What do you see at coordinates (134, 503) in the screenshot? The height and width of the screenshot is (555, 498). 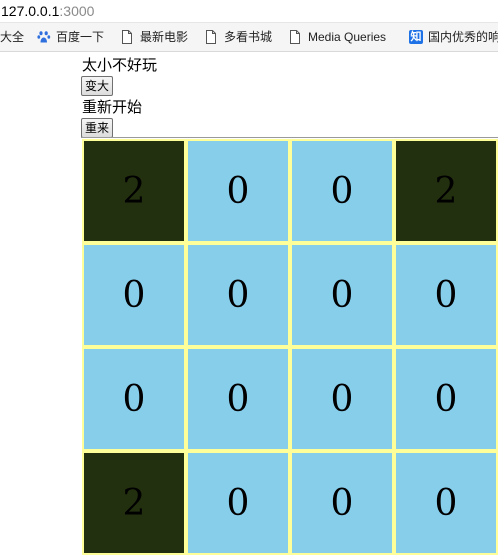 I see `tile-r3-c0: 2` at bounding box center [134, 503].